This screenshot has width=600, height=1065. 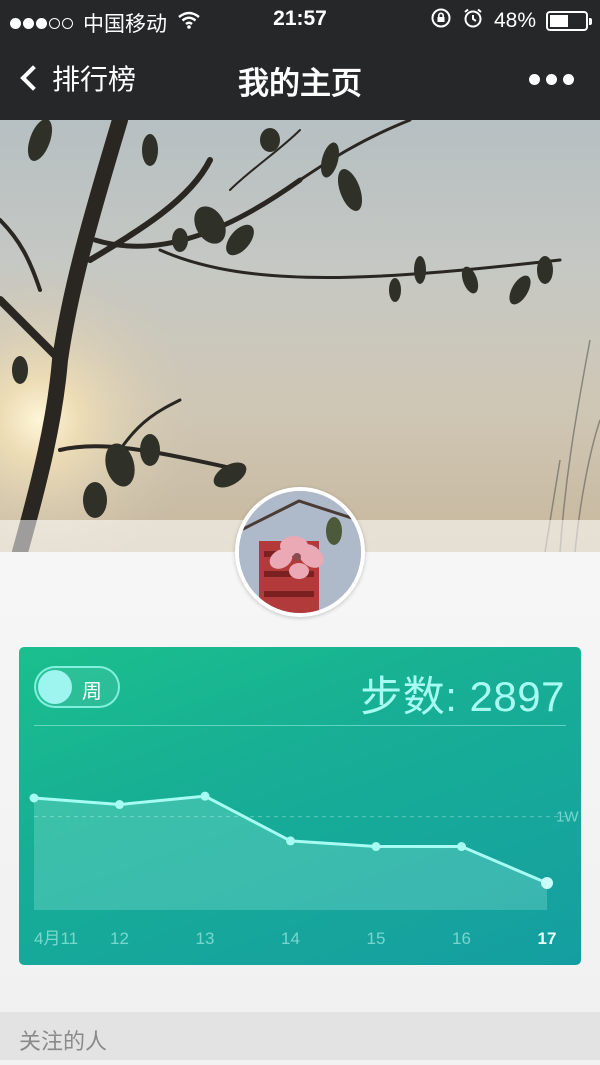 I want to click on battery-icon, so click(x=569, y=21).